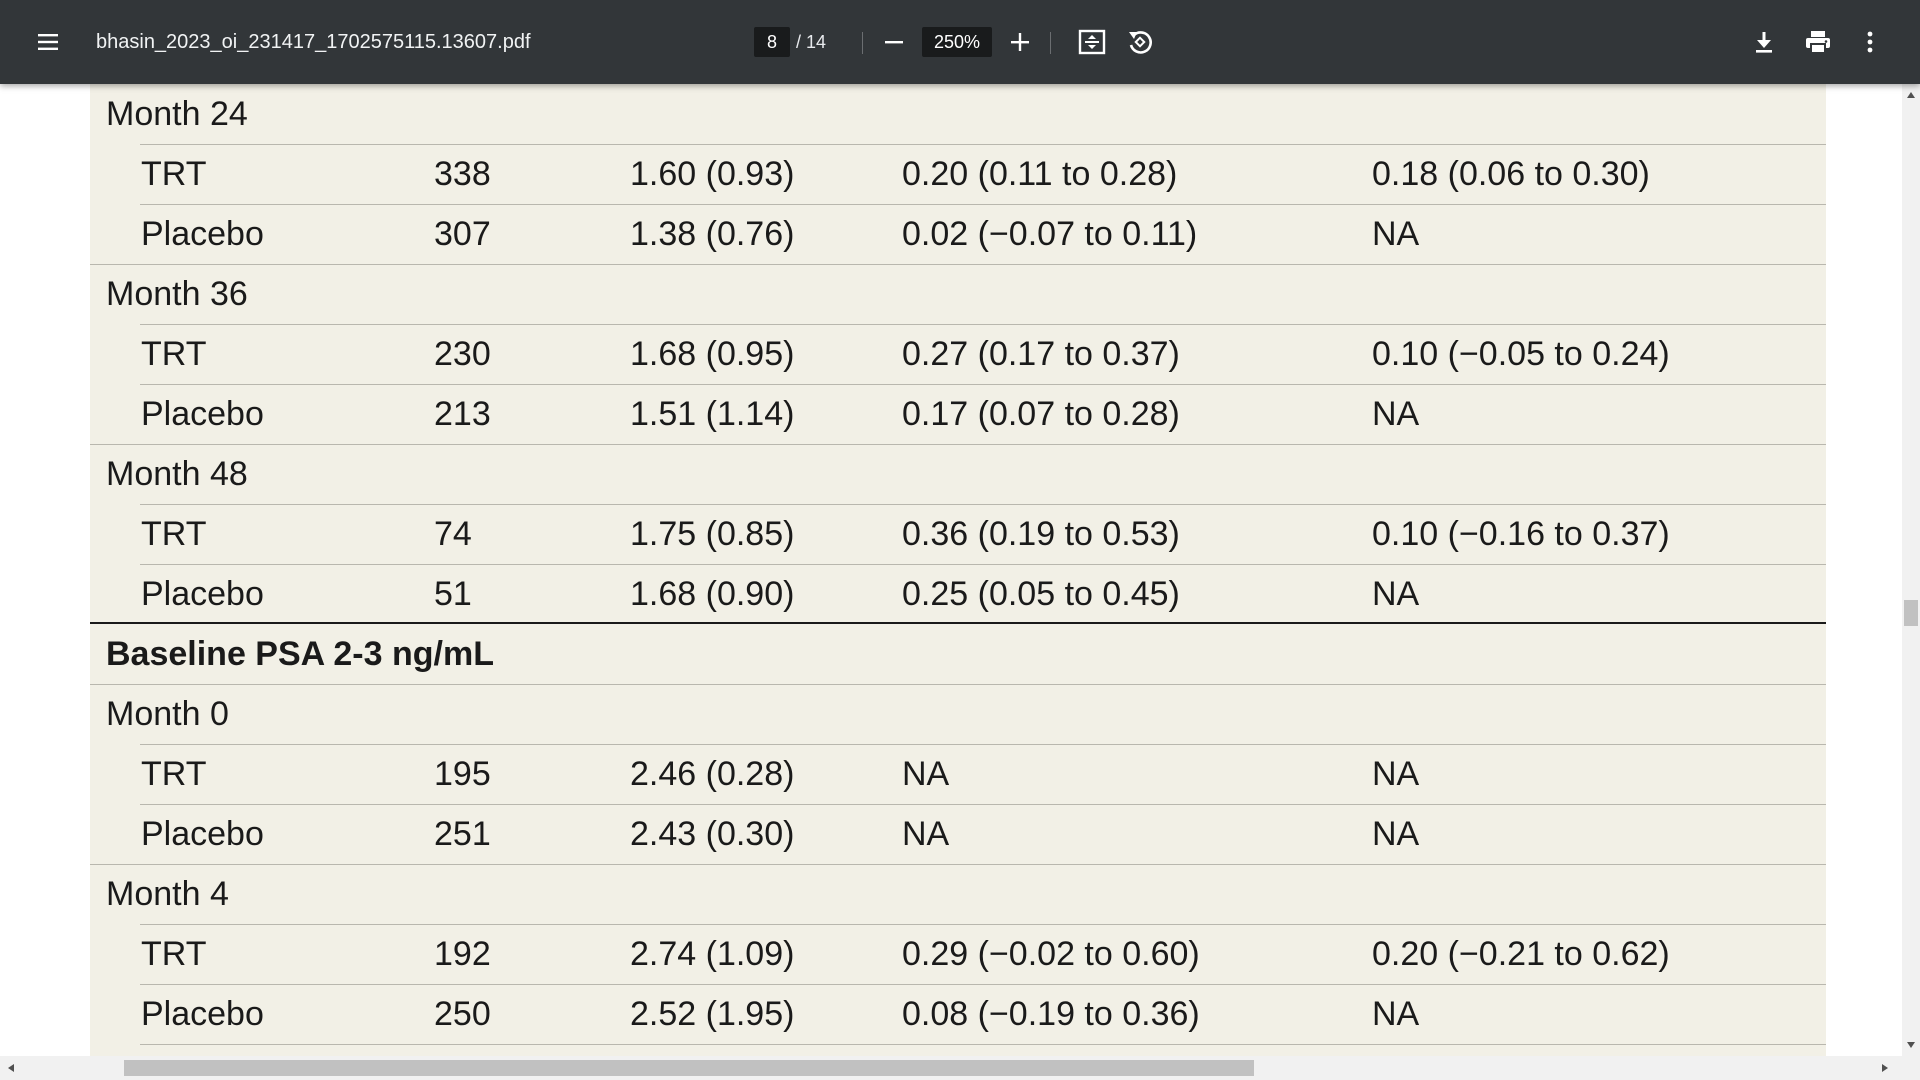 The height and width of the screenshot is (1080, 1920). Describe the element at coordinates (1911, 1045) in the screenshot. I see `scroll-down-icon` at that location.